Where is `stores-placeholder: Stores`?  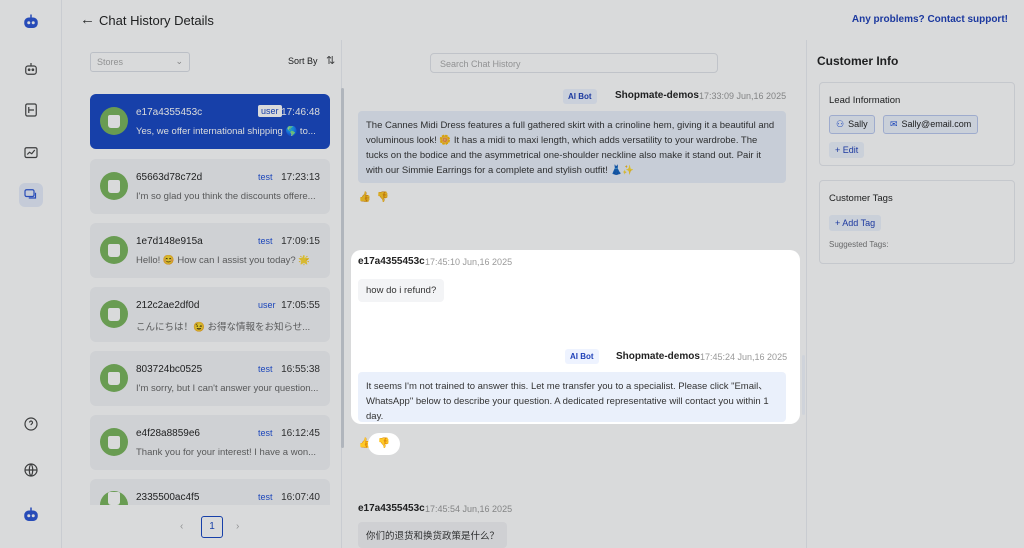 stores-placeholder: Stores is located at coordinates (110, 62).